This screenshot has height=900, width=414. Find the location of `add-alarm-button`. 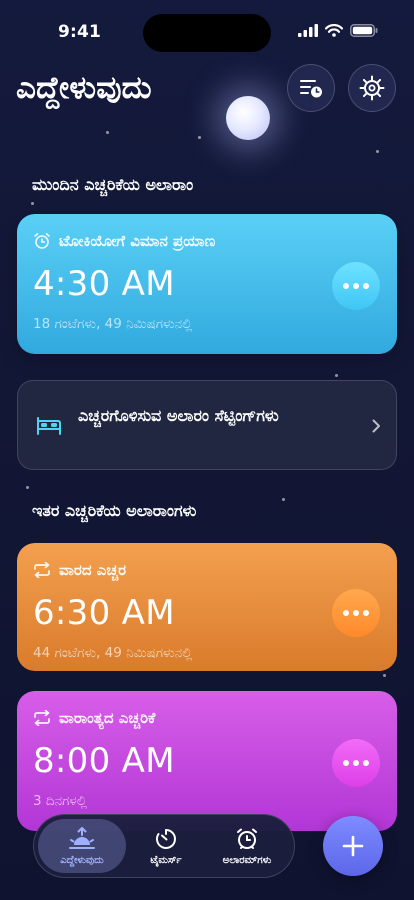

add-alarm-button is located at coordinates (353, 846).